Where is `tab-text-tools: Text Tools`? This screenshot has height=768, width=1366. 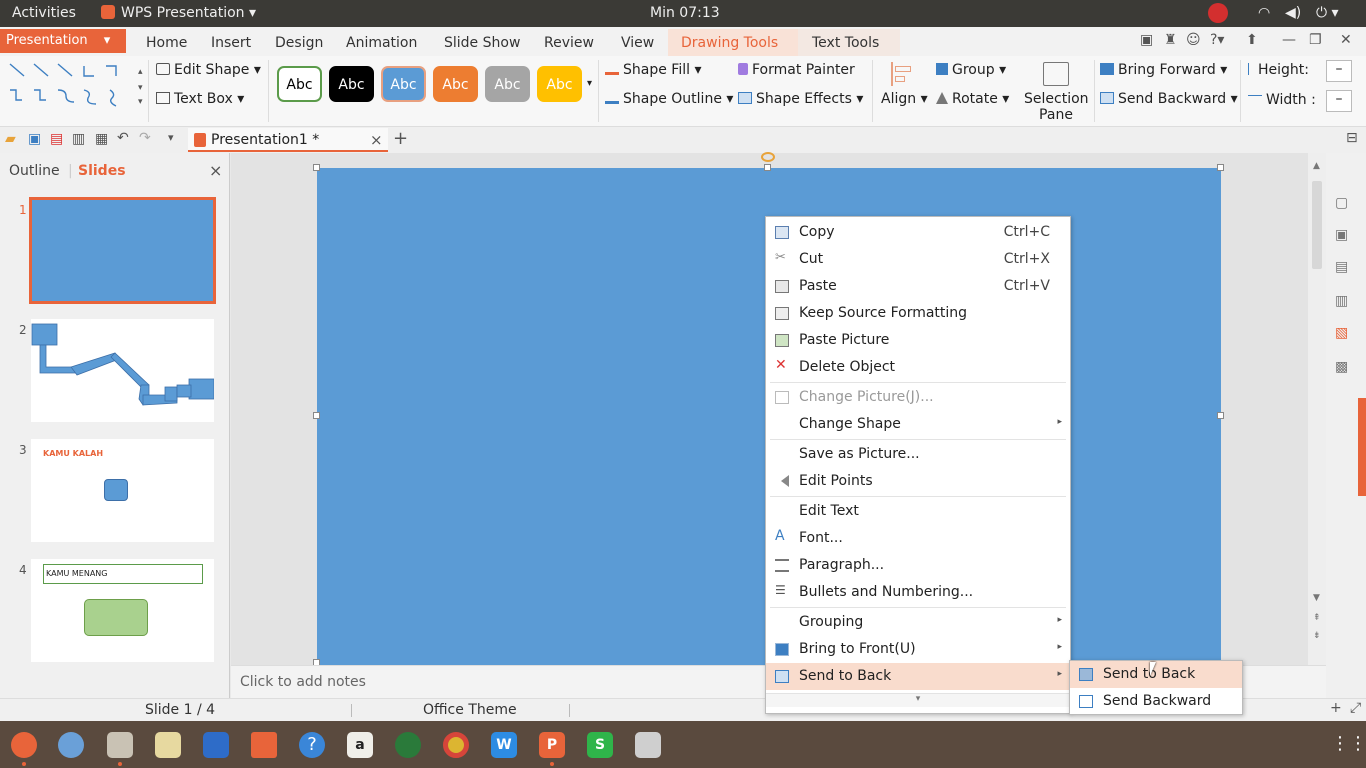 tab-text-tools: Text Tools is located at coordinates (849, 42).